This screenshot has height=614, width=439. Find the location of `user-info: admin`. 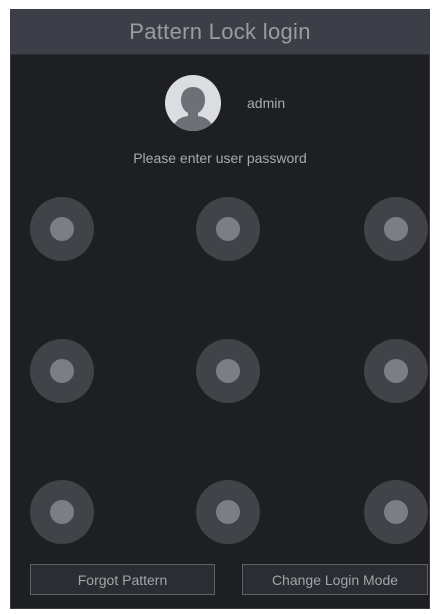

user-info: admin is located at coordinates (225, 103).